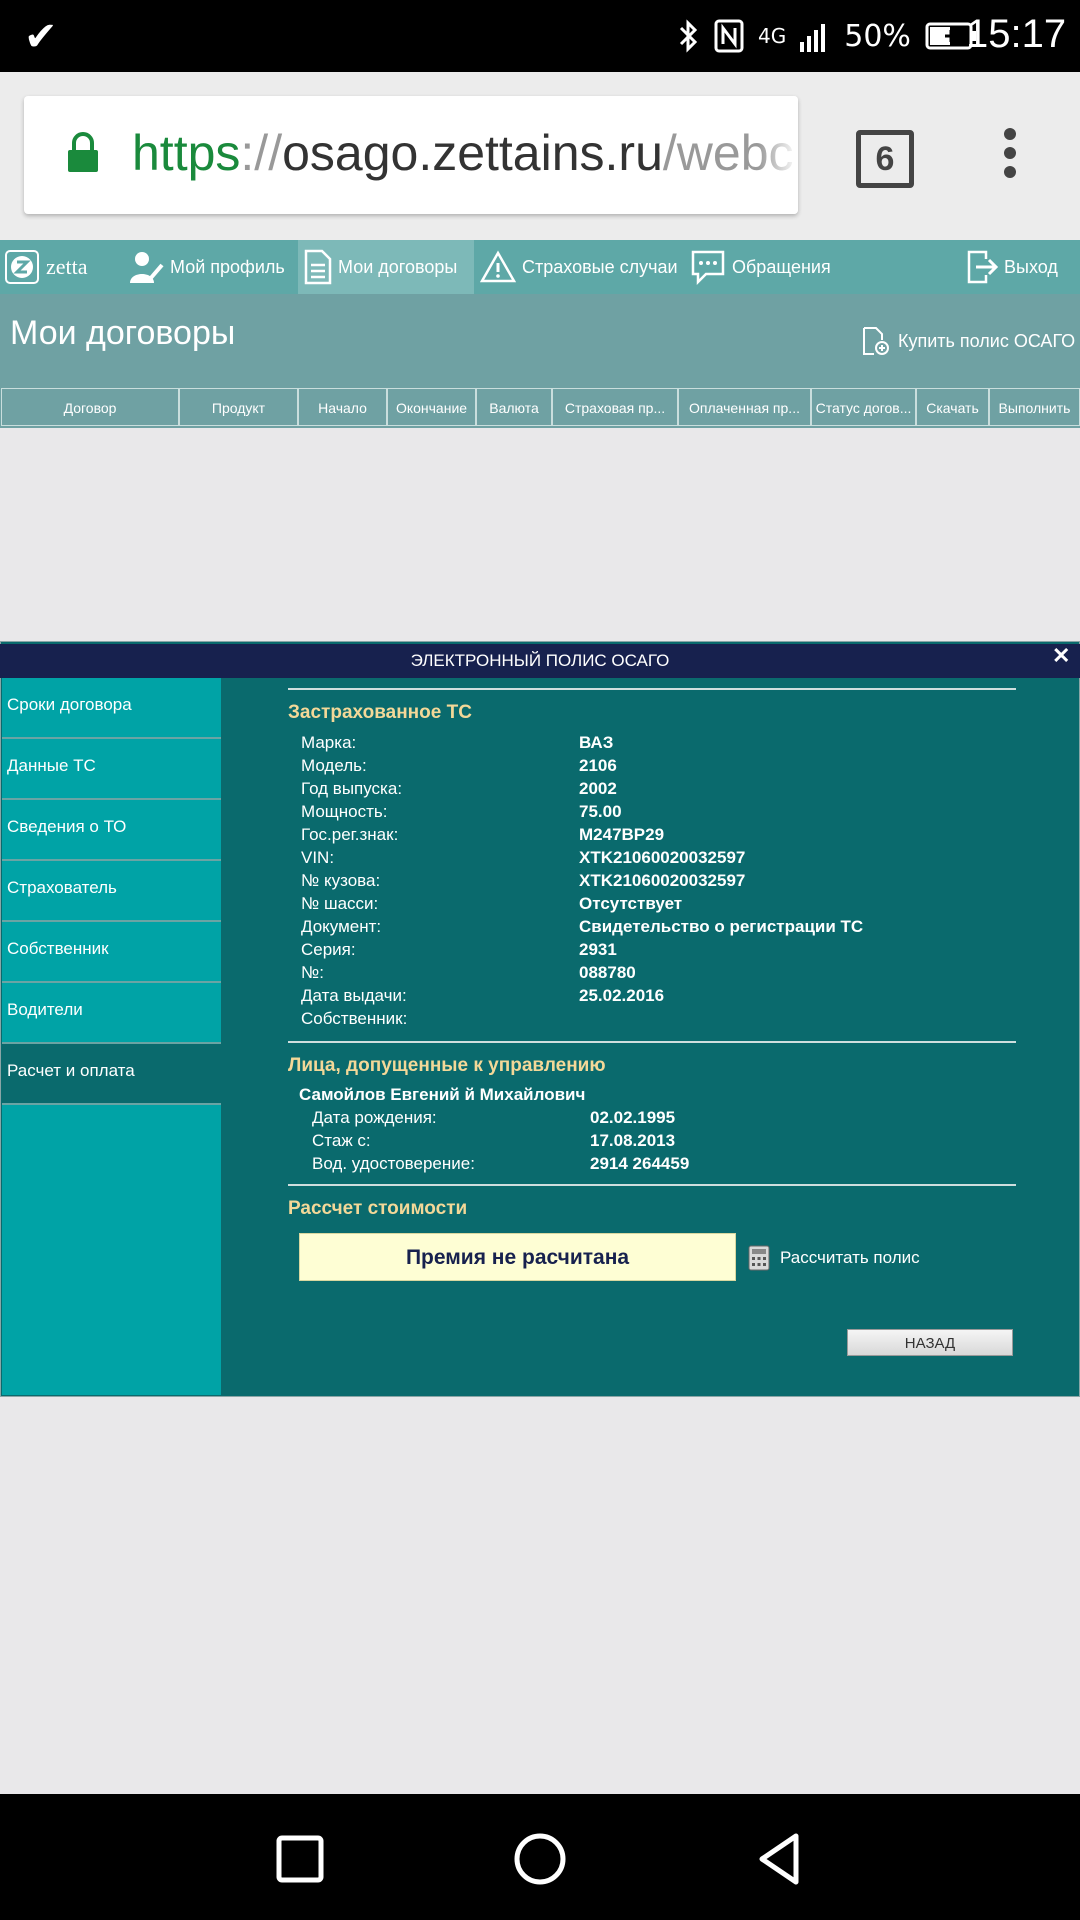 The height and width of the screenshot is (1920, 1080). Describe the element at coordinates (380, 712) in the screenshot. I see `vehicle-section-title: Застрахованное ТС` at that location.